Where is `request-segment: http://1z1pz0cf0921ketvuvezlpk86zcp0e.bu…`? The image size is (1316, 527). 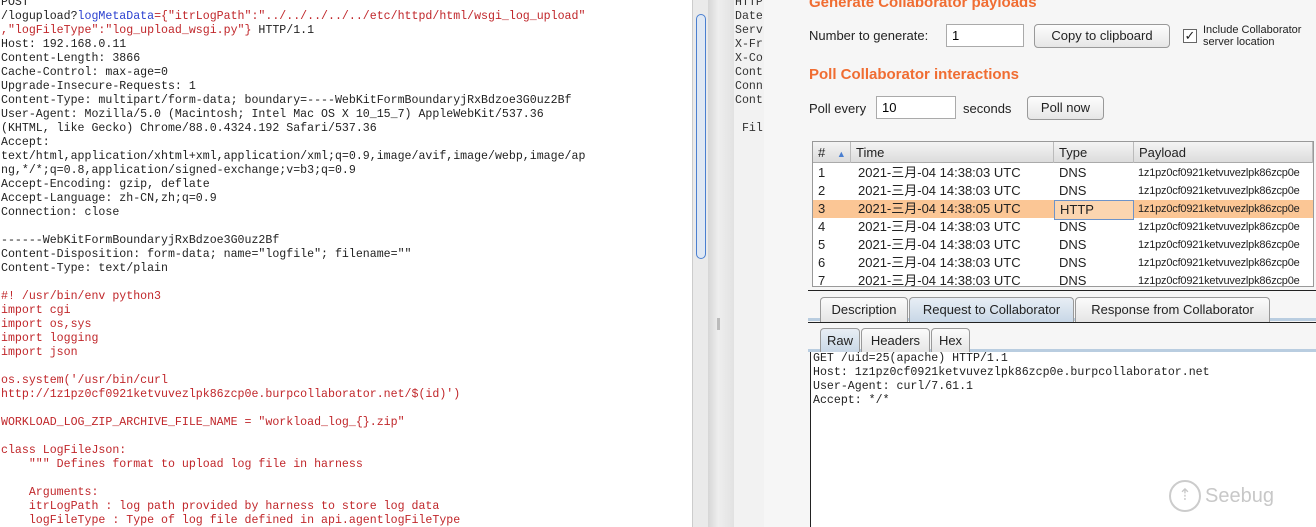 request-segment: http://1z1pz0cf0921ketvuvezlpk86zcp0e.bu… is located at coordinates (231, 394).